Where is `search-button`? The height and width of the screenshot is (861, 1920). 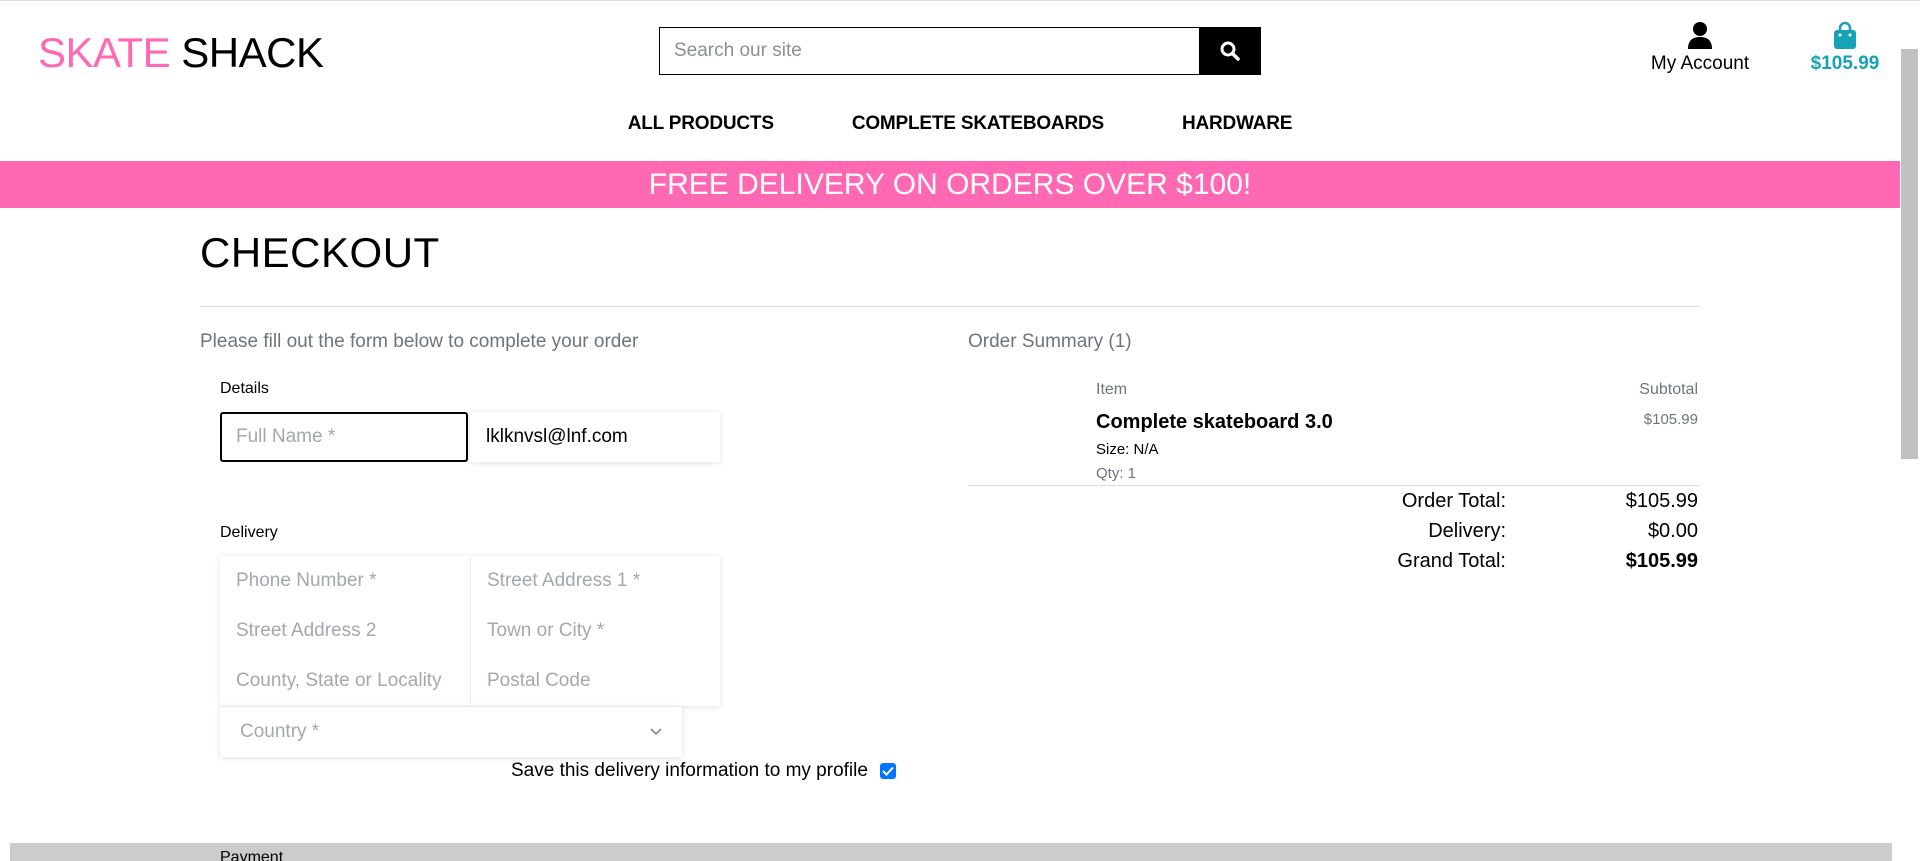 search-button is located at coordinates (1230, 51).